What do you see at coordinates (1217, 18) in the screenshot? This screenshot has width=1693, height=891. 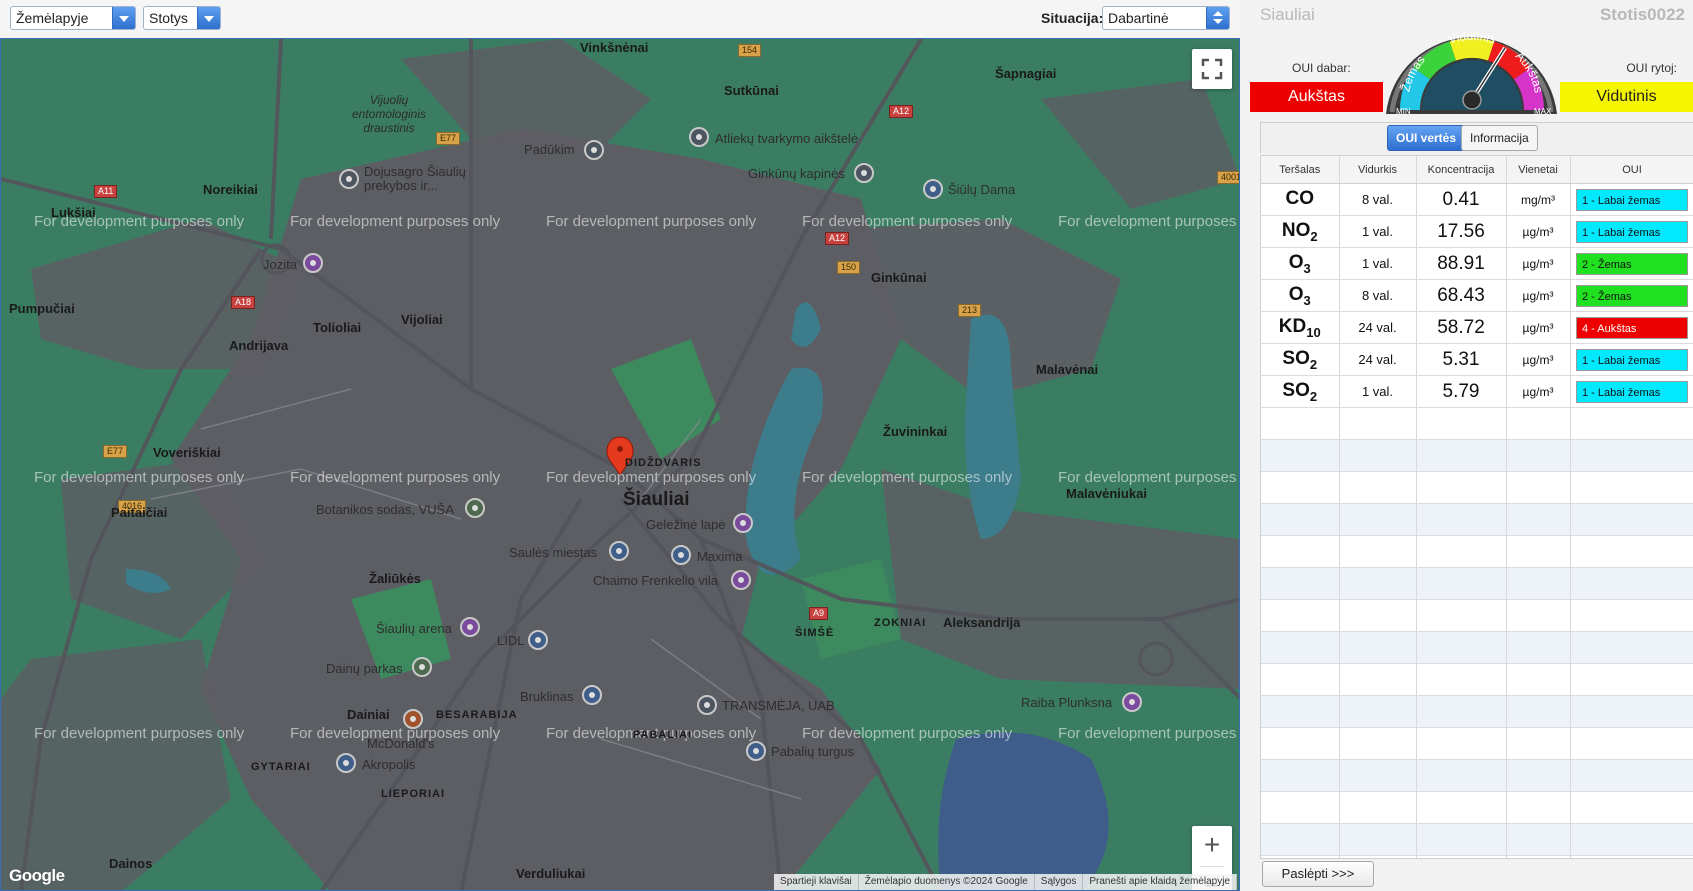 I see `spinner-icon` at bounding box center [1217, 18].